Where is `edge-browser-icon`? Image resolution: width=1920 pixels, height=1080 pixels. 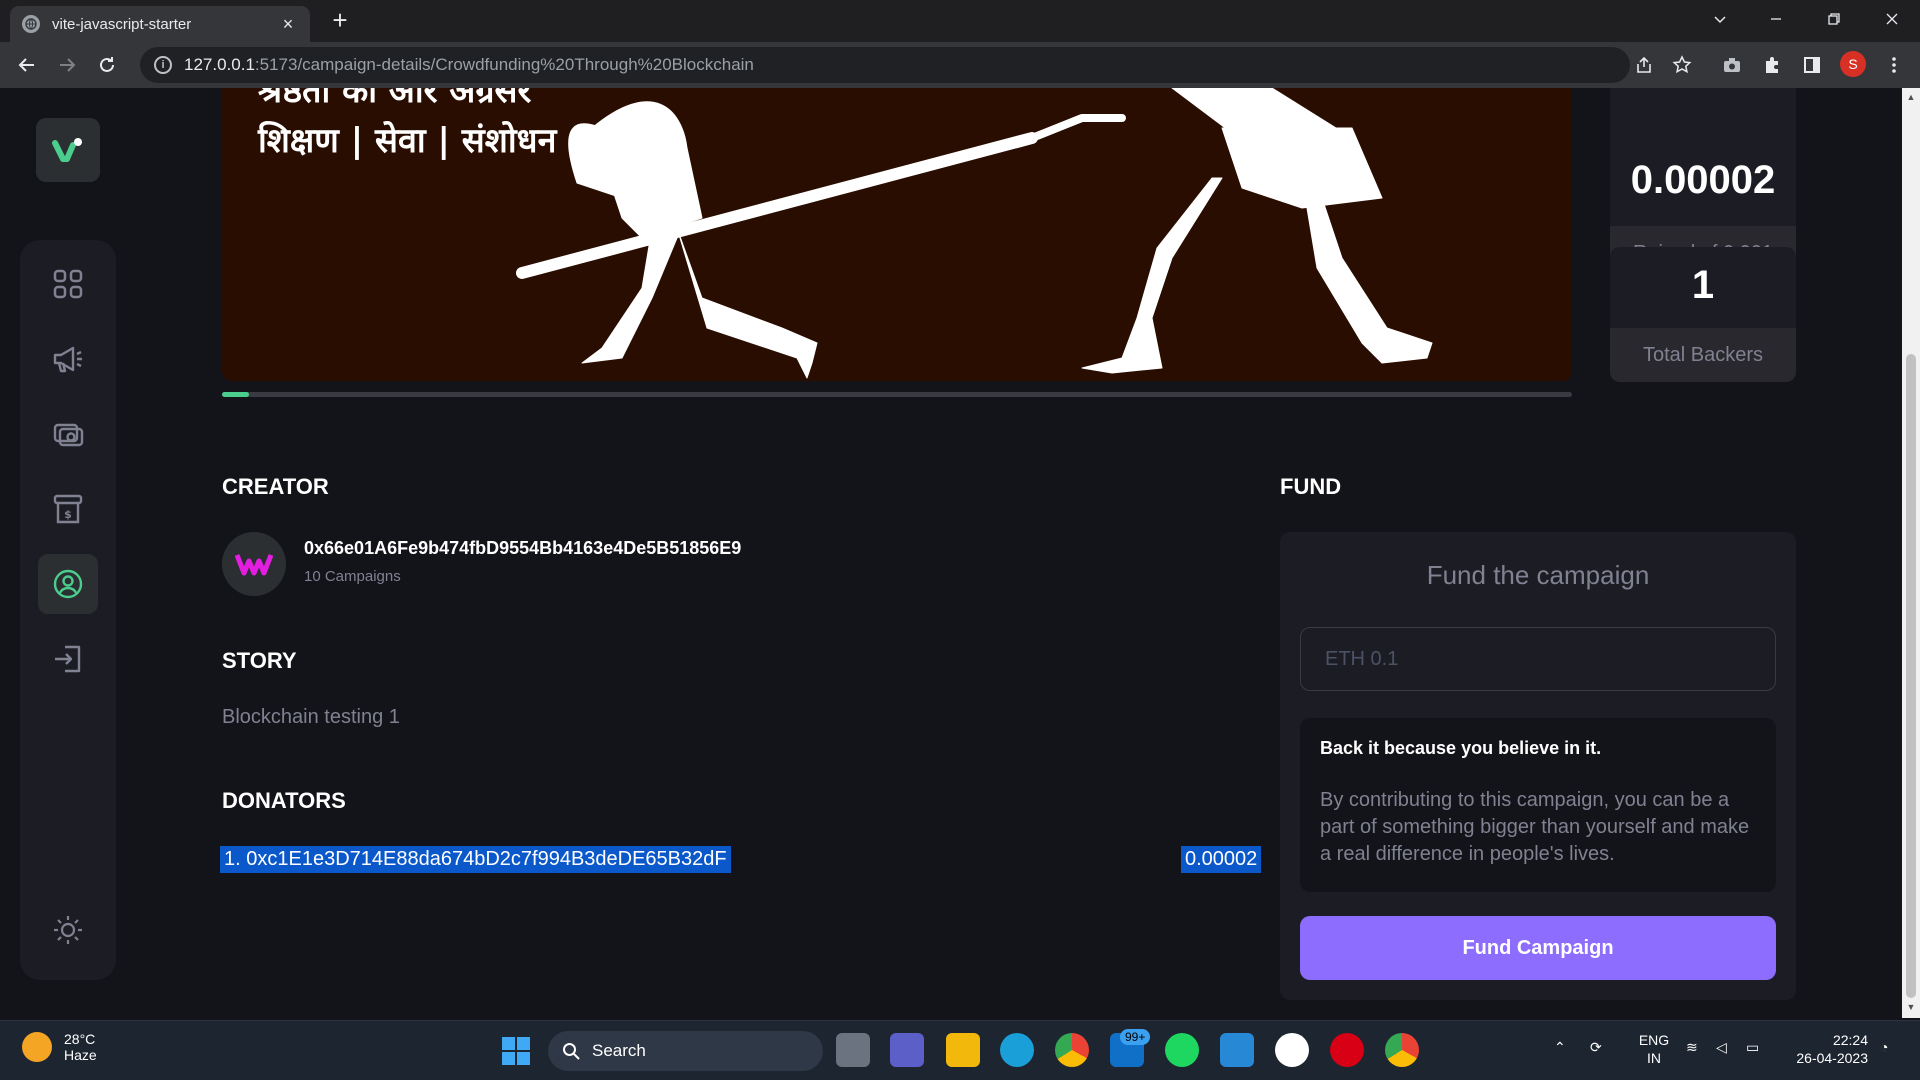
edge-browser-icon is located at coordinates (1017, 1050).